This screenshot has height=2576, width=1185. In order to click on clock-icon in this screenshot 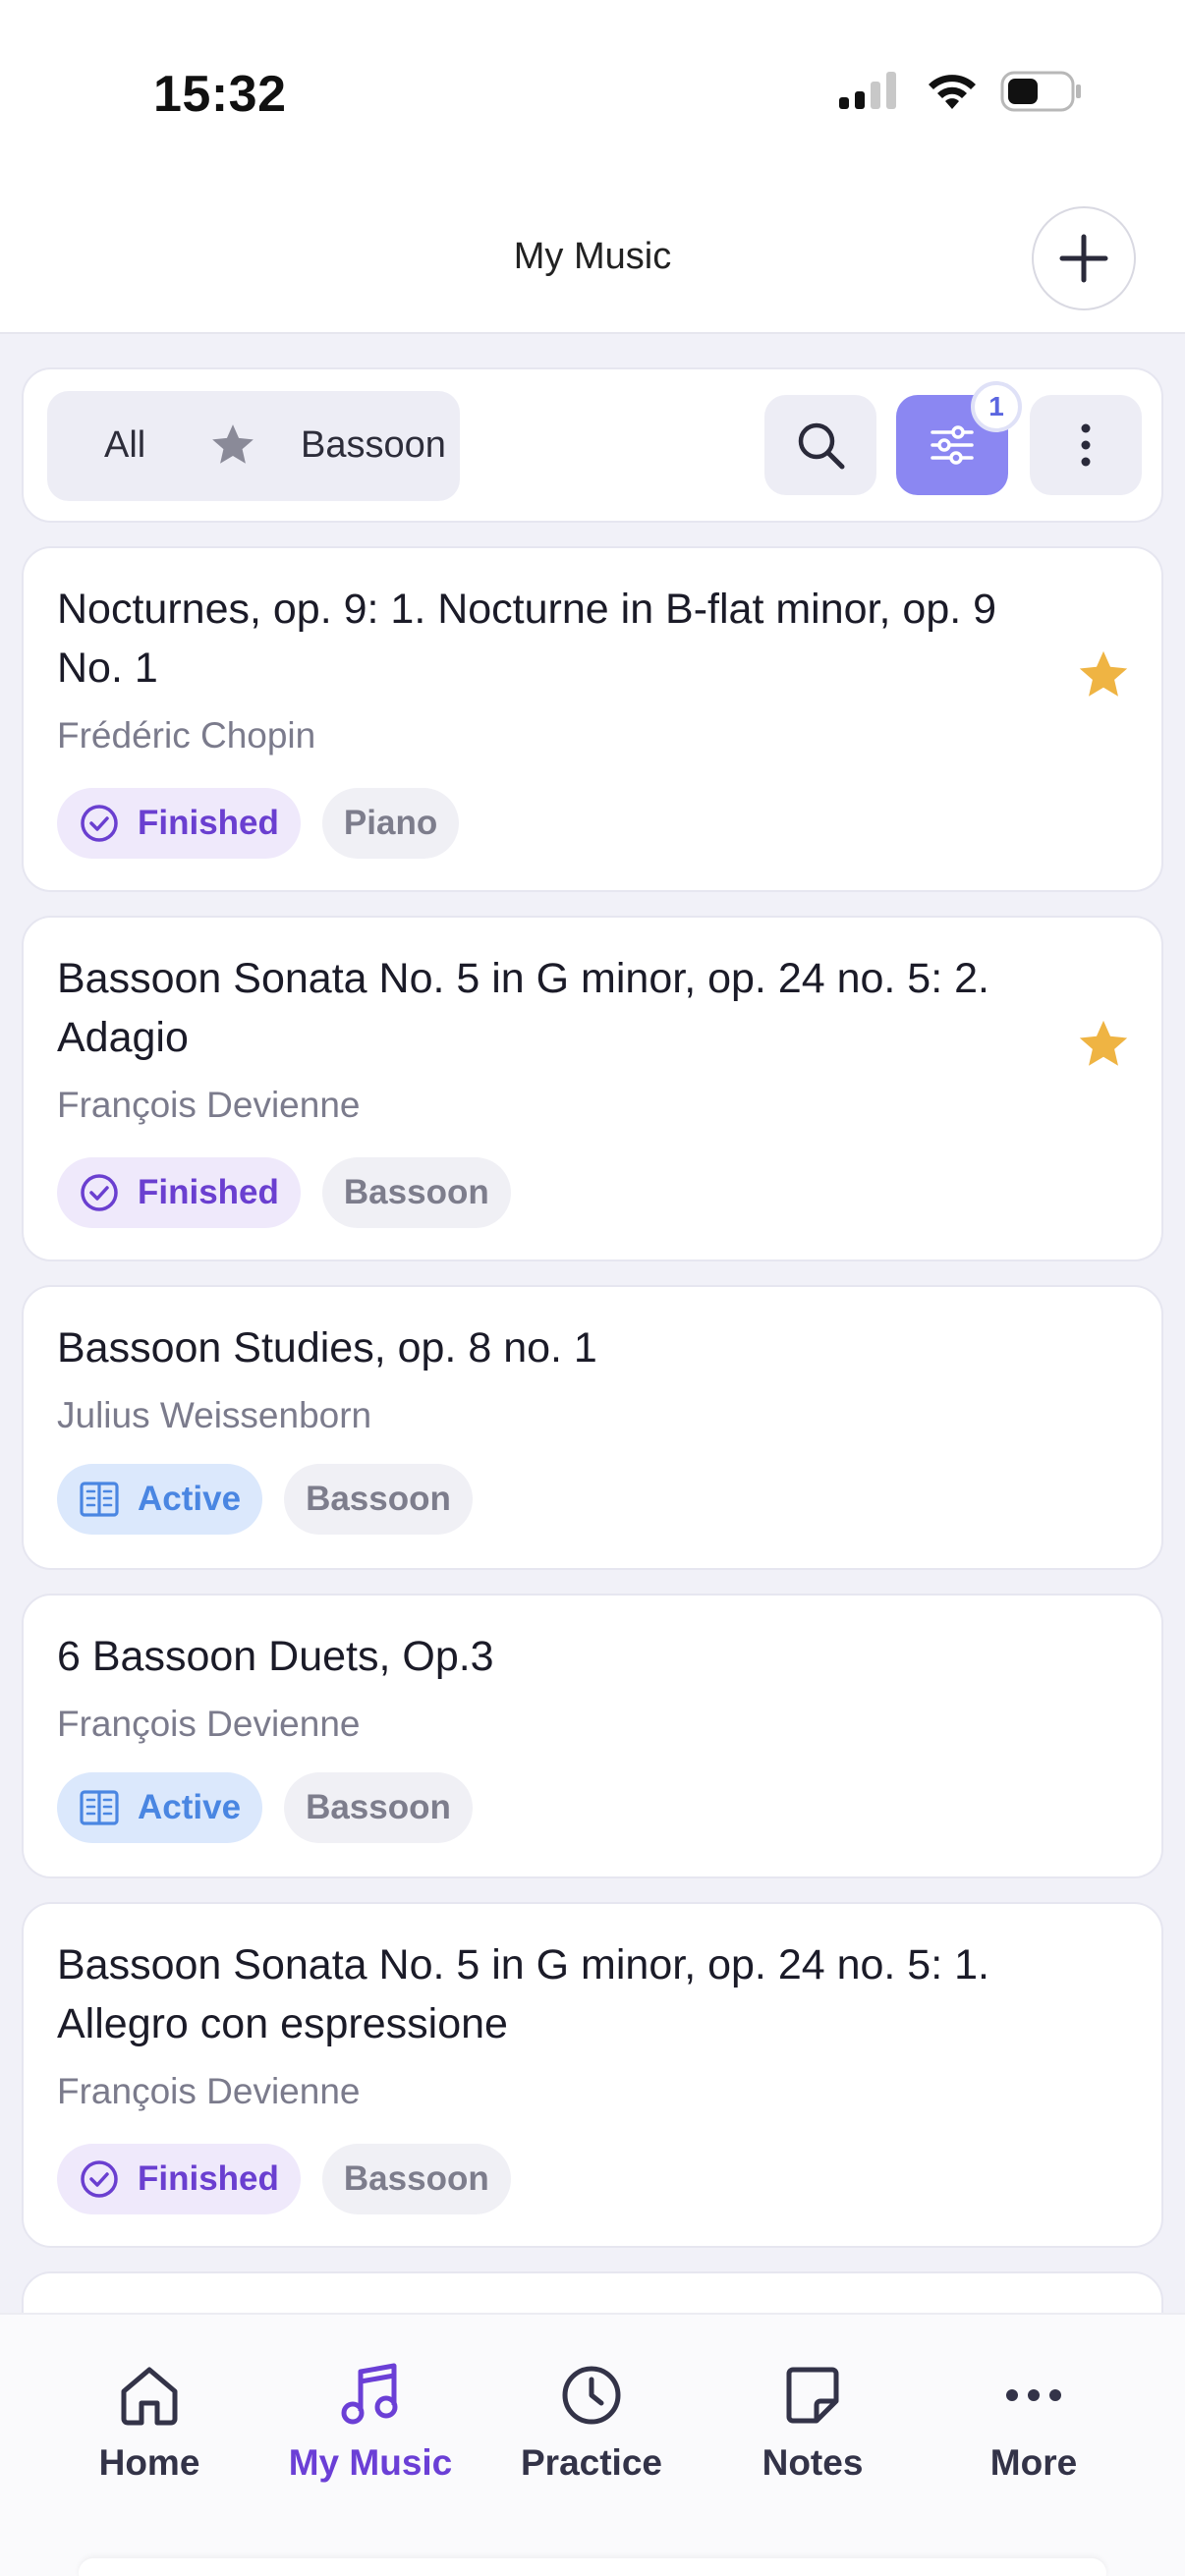, I will do `click(592, 2395)`.